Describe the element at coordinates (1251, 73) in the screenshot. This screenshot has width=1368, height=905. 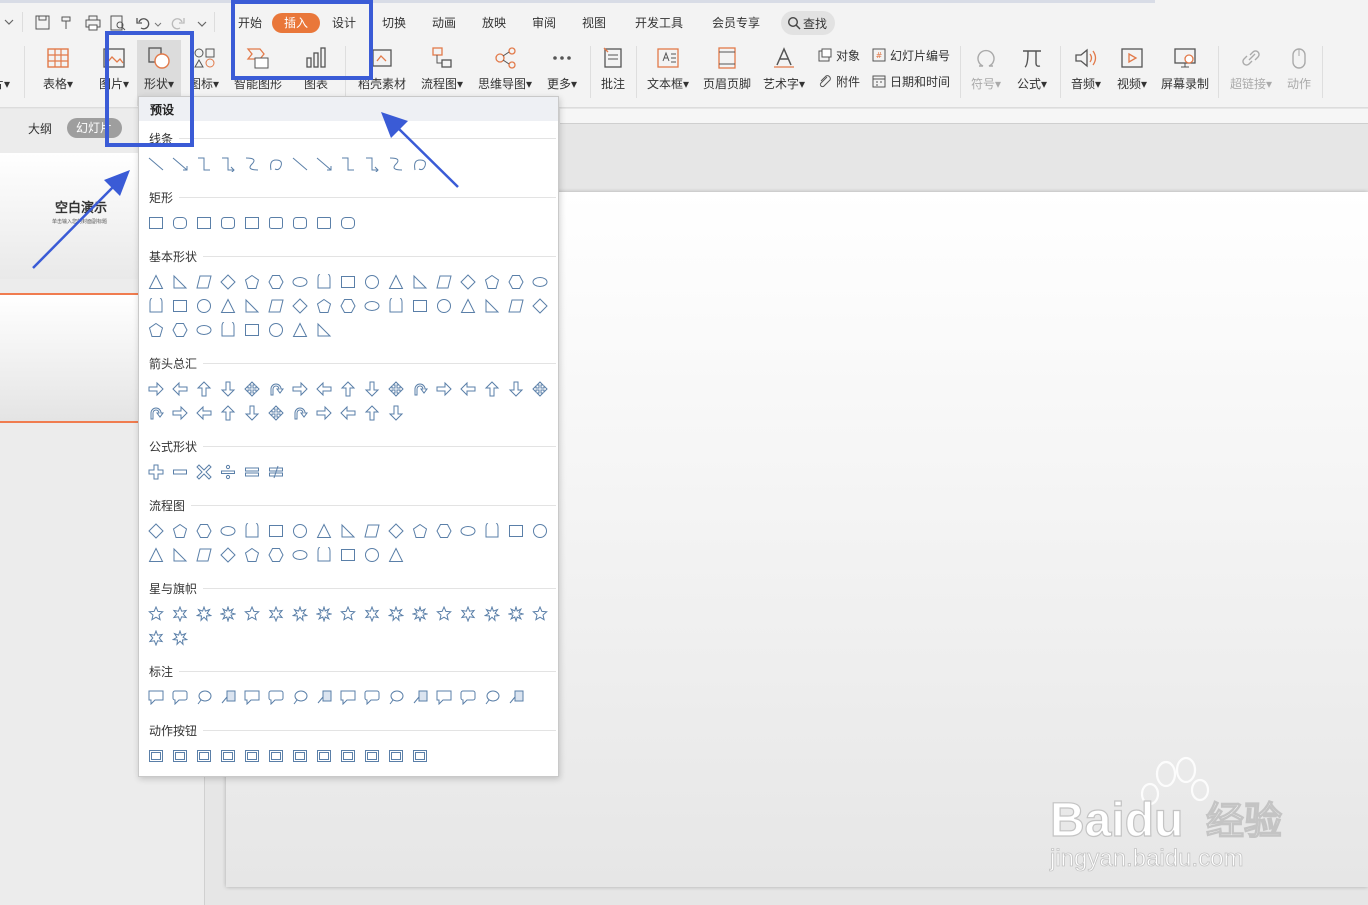
I see `hyperlink-button: 超链接▾` at that location.